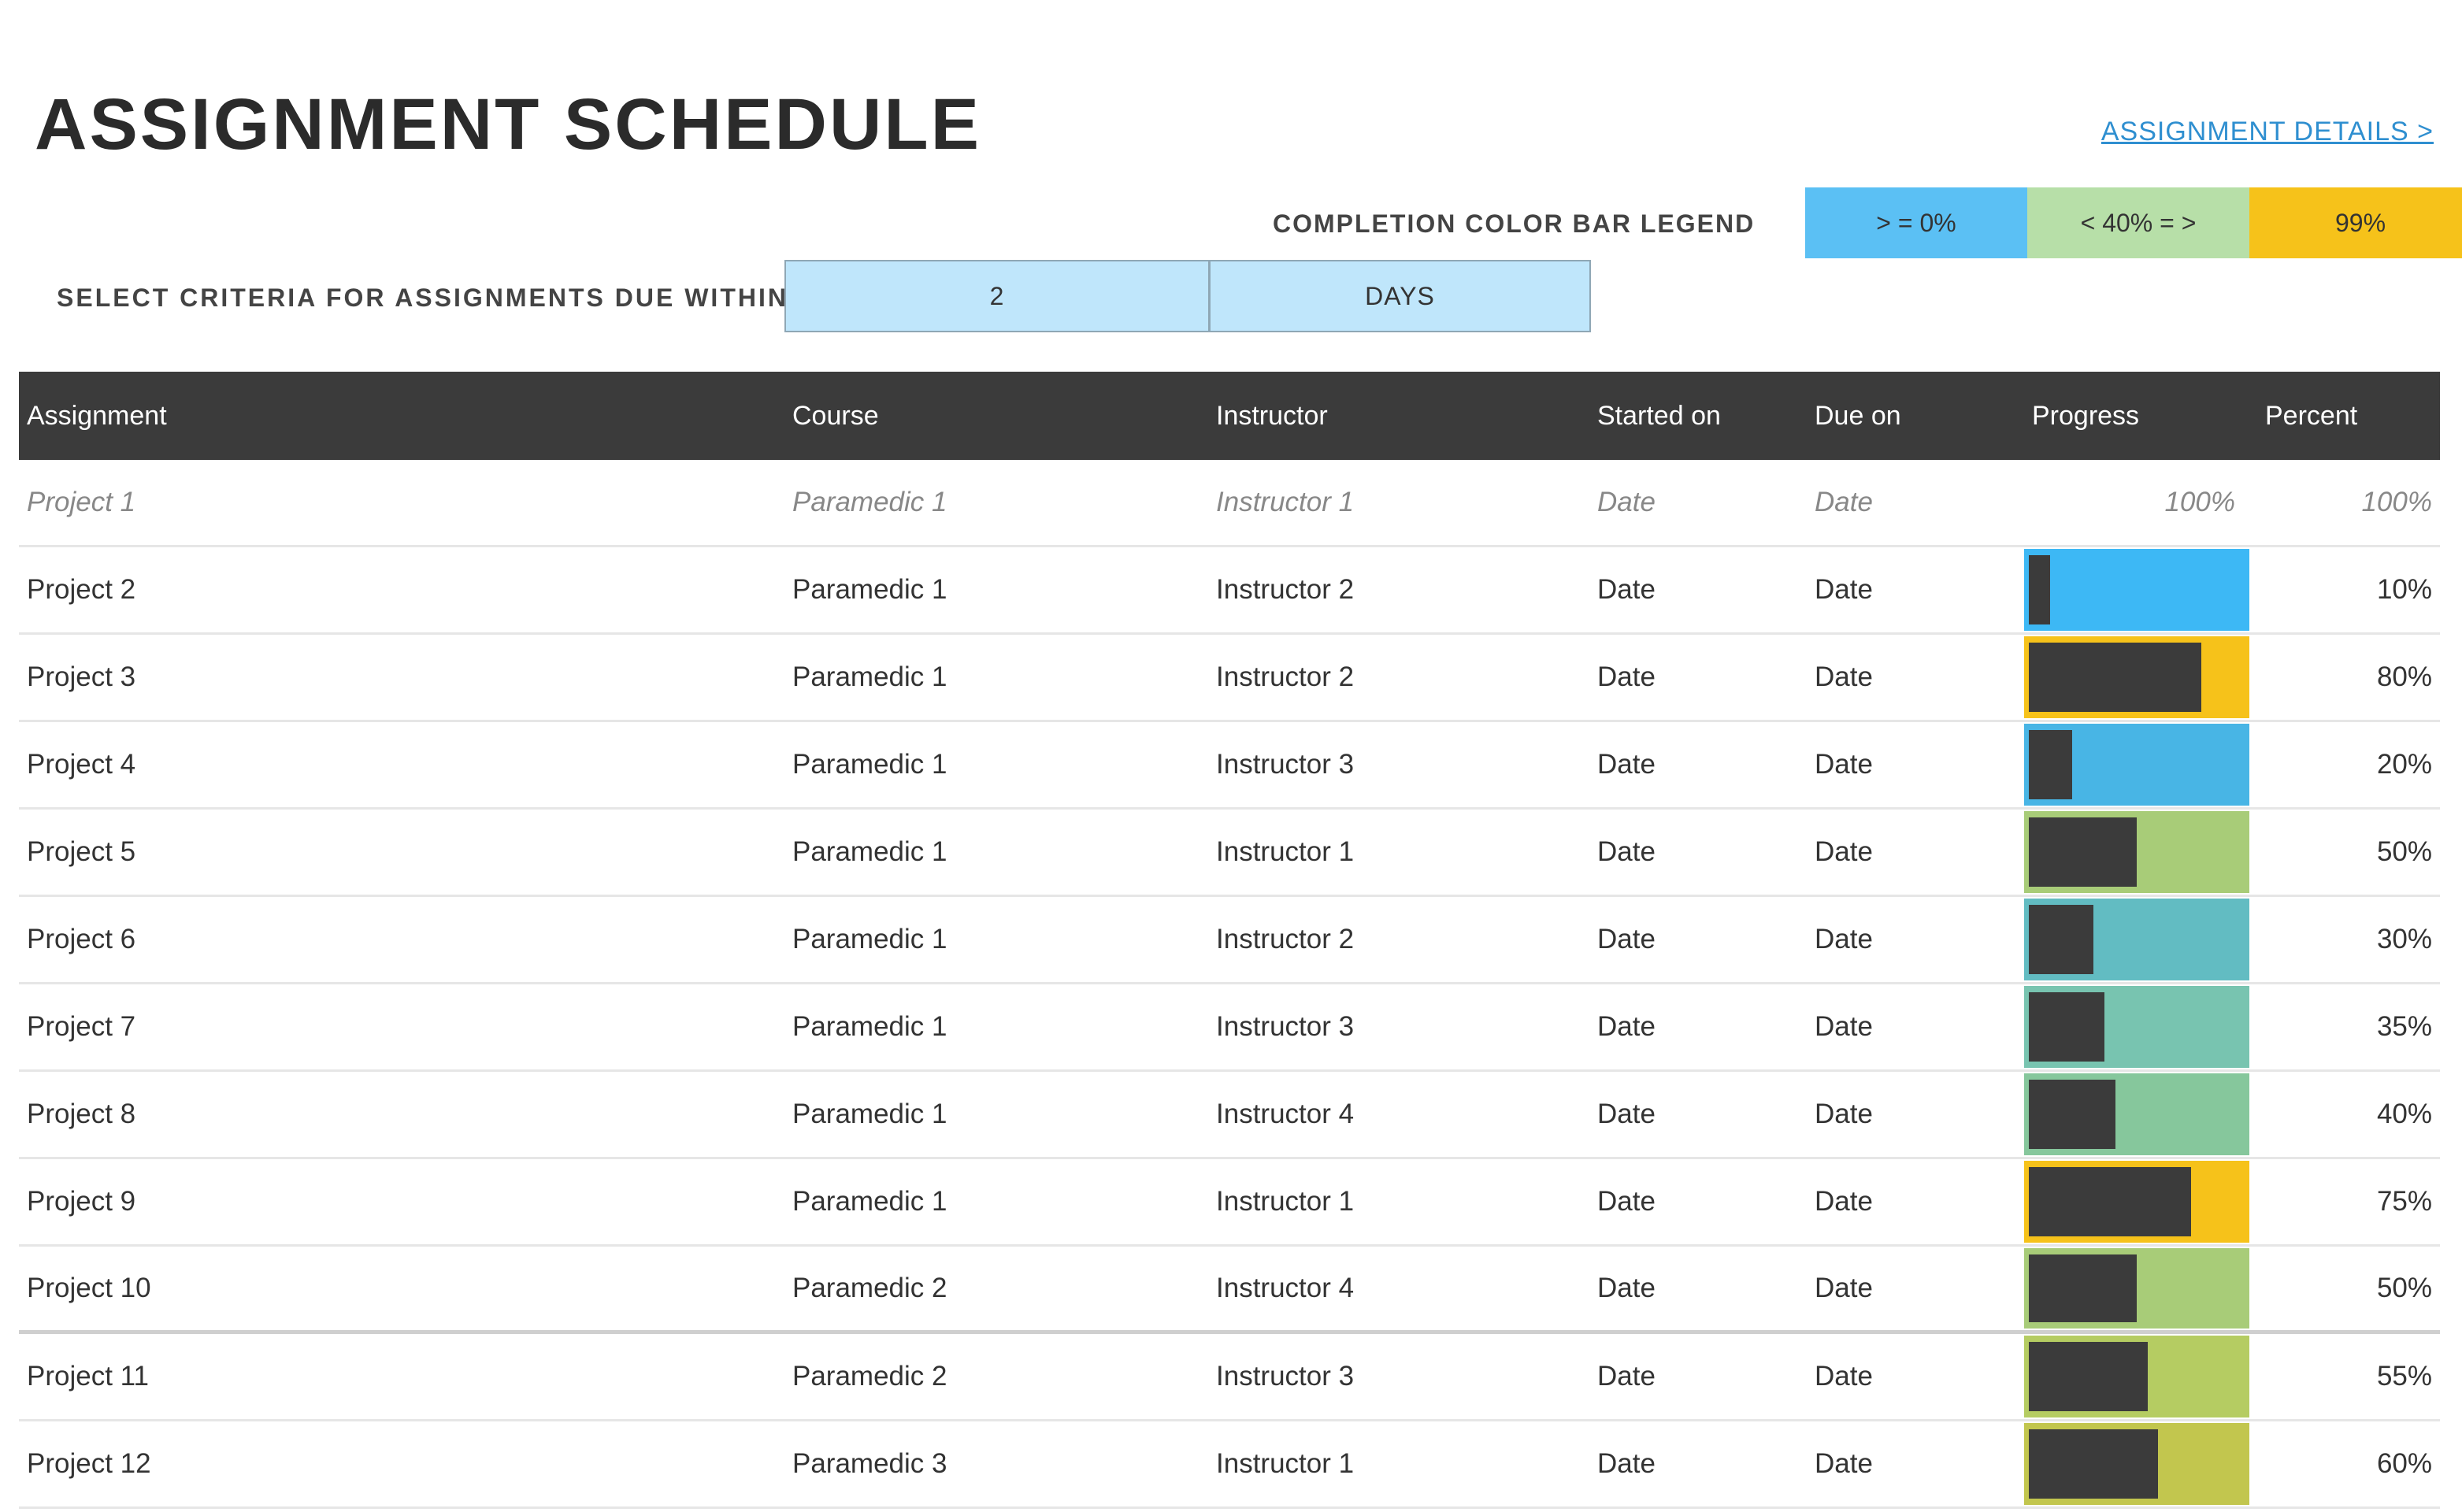  I want to click on cell-percent: 40%, so click(2404, 1114).